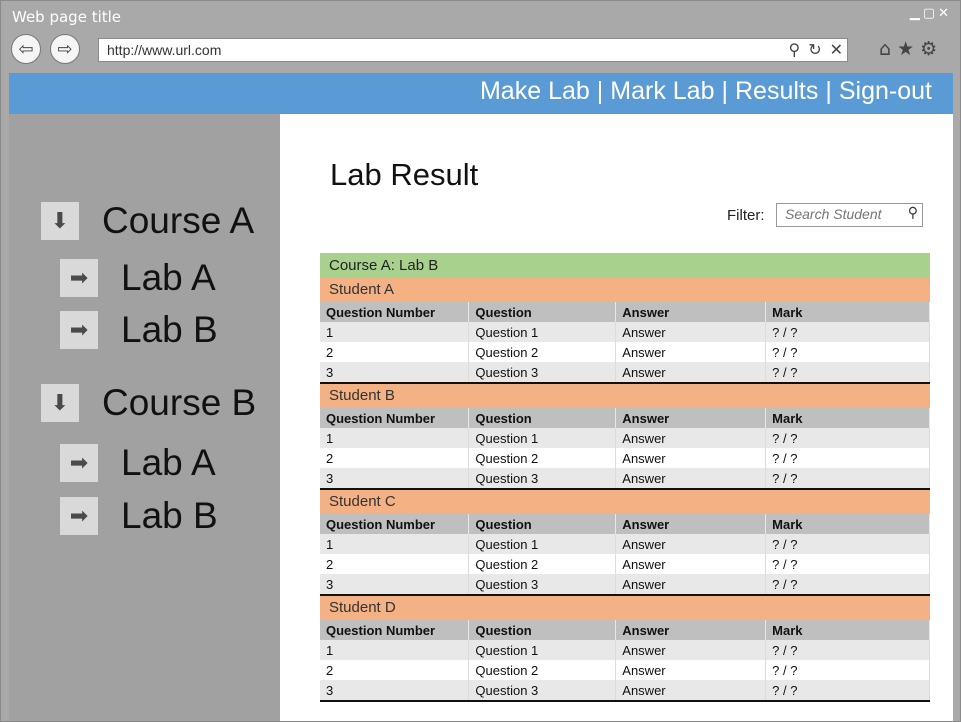 This screenshot has width=961, height=722. I want to click on nav-link-mark-lab: Mark Lab, so click(662, 91).